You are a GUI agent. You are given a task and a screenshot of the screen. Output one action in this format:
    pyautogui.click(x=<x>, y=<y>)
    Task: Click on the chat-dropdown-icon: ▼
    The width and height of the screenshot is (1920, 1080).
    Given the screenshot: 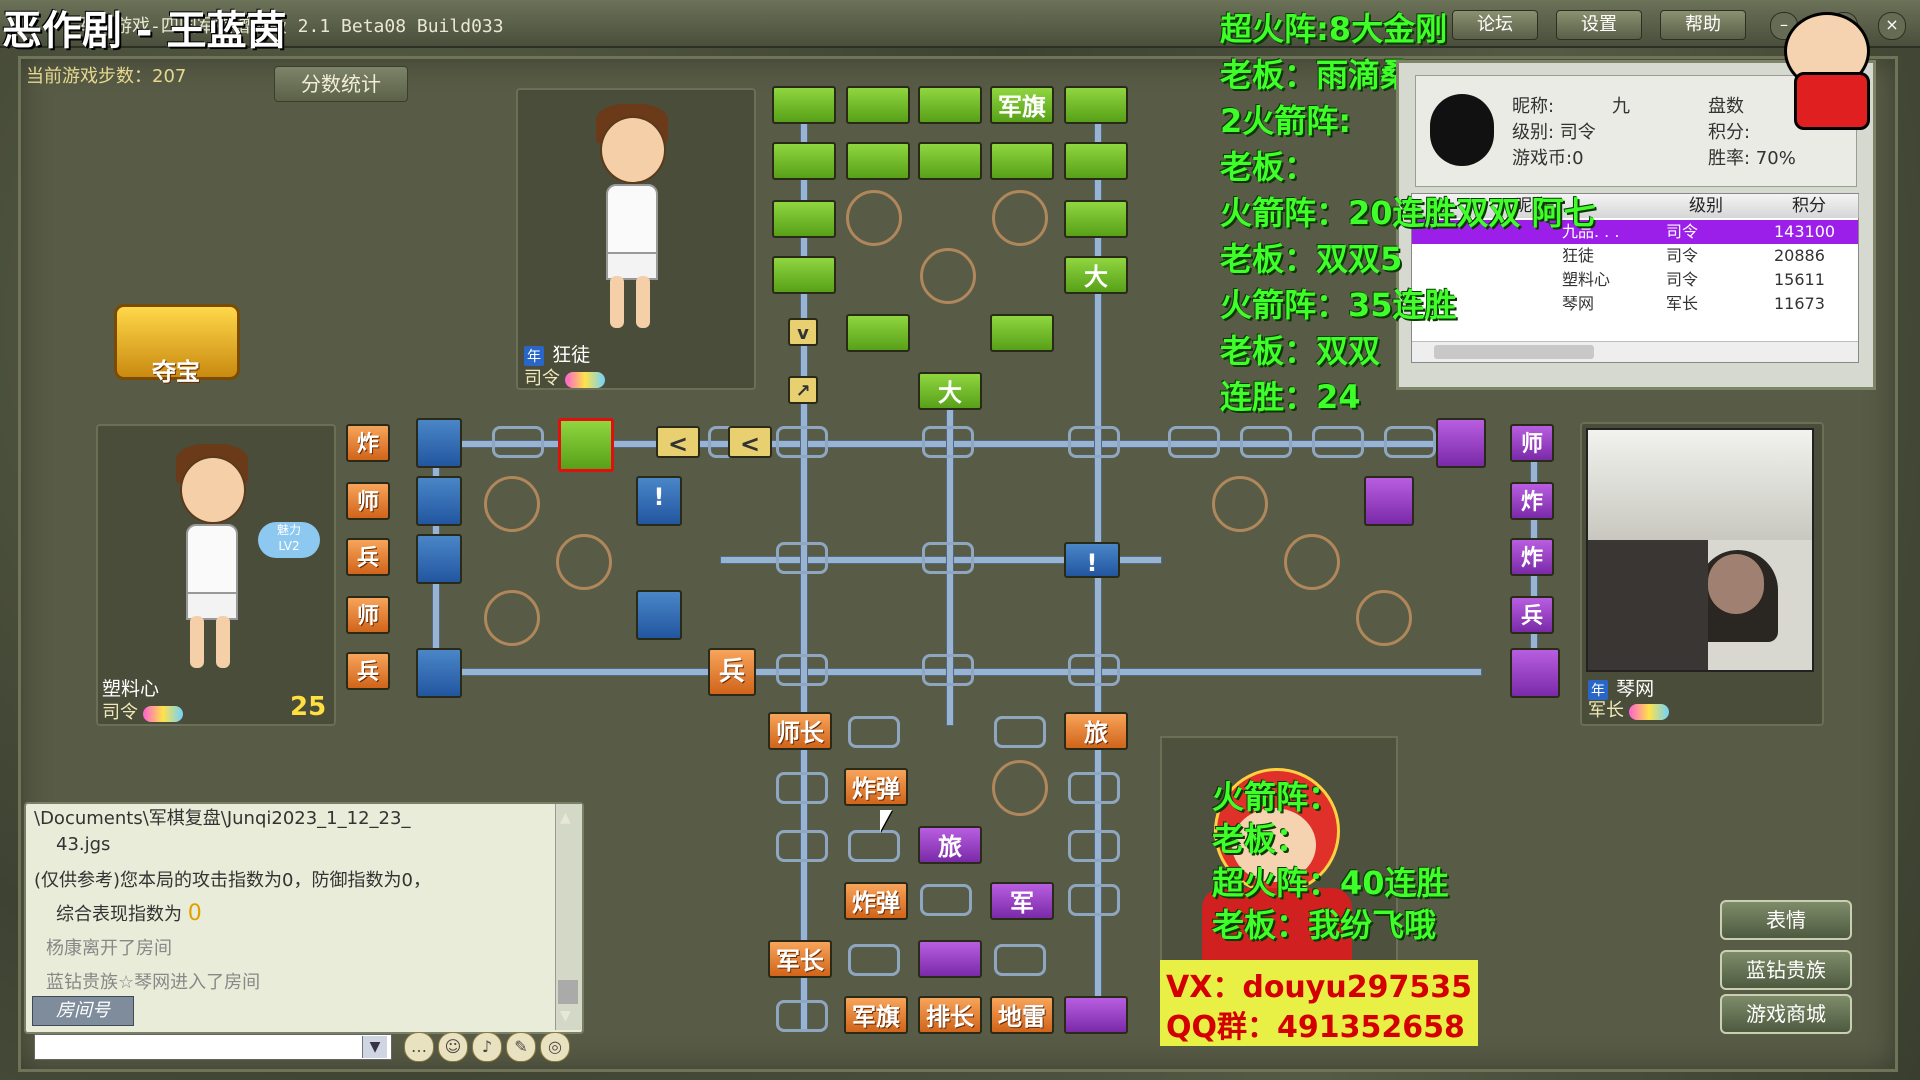 What is the action you would take?
    pyautogui.click(x=374, y=1047)
    